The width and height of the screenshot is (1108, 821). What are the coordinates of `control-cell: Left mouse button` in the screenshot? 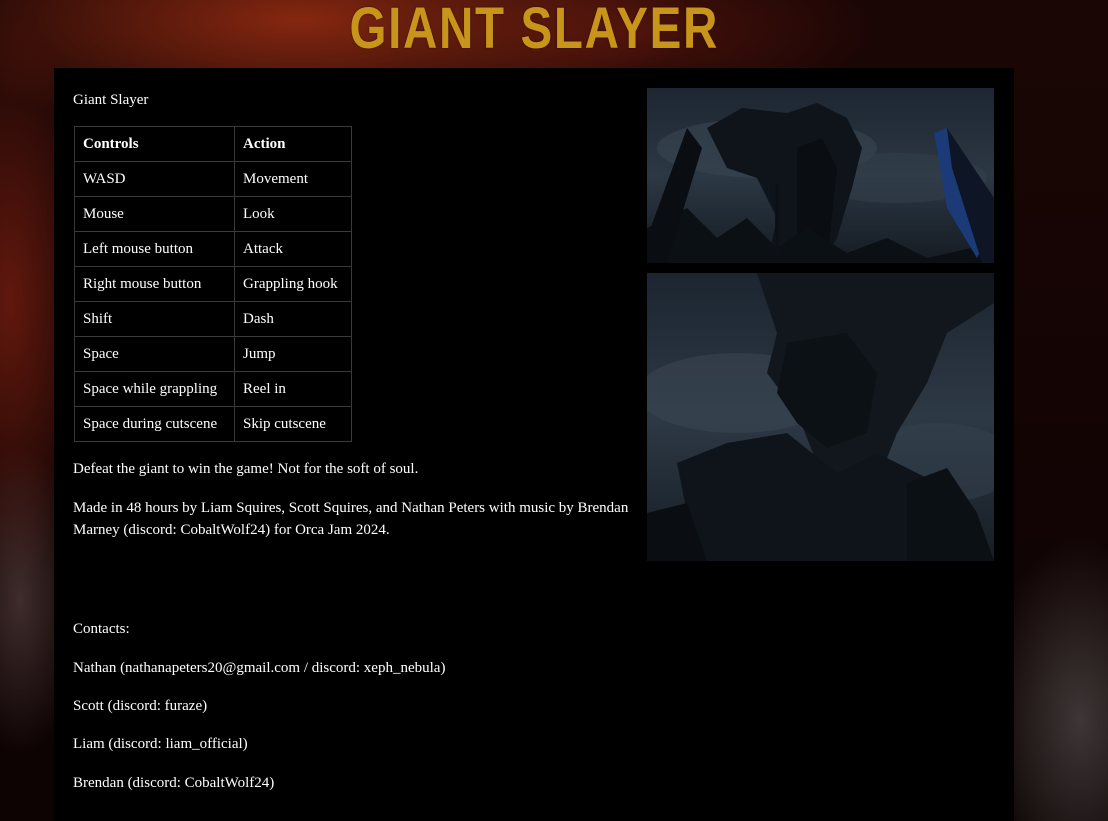 It's located at (154, 249).